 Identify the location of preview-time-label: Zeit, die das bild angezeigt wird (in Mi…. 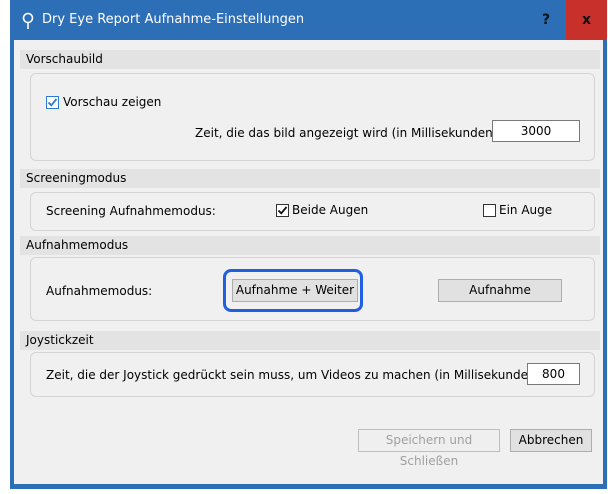
(348, 133).